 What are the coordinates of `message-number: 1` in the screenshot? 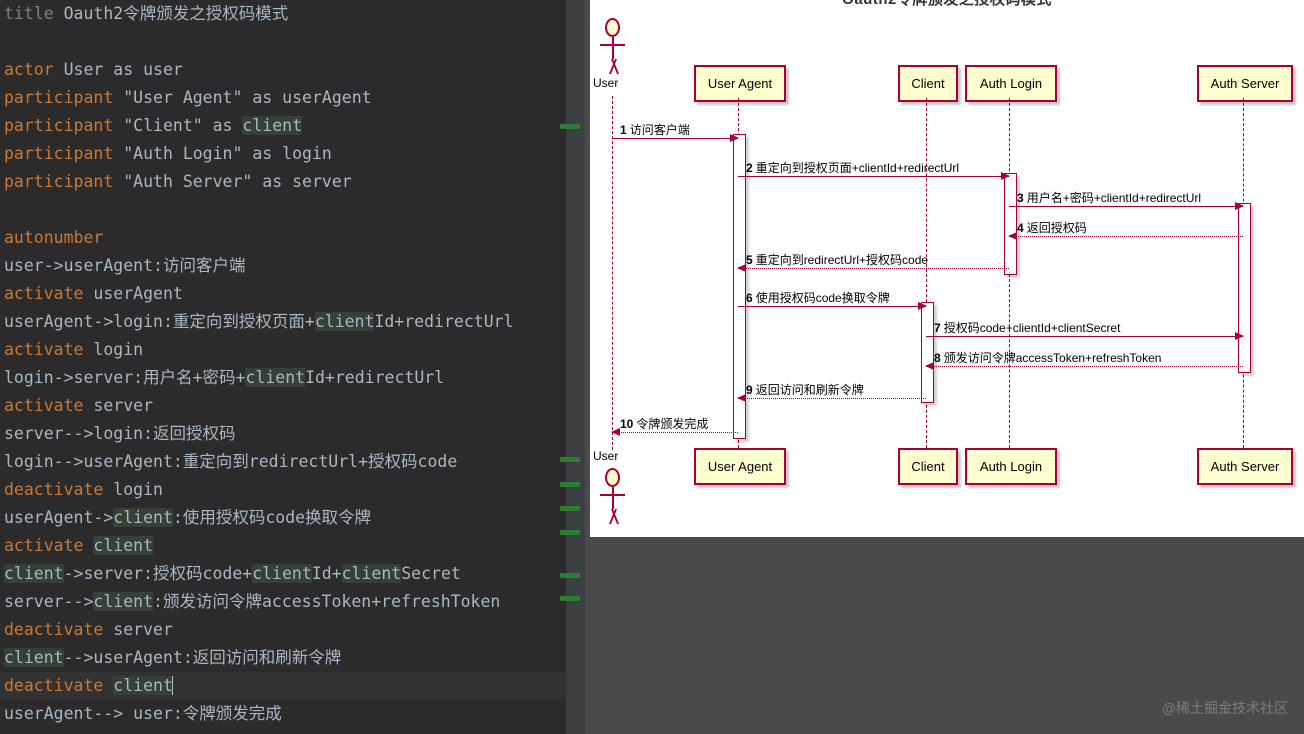 It's located at (623, 130).